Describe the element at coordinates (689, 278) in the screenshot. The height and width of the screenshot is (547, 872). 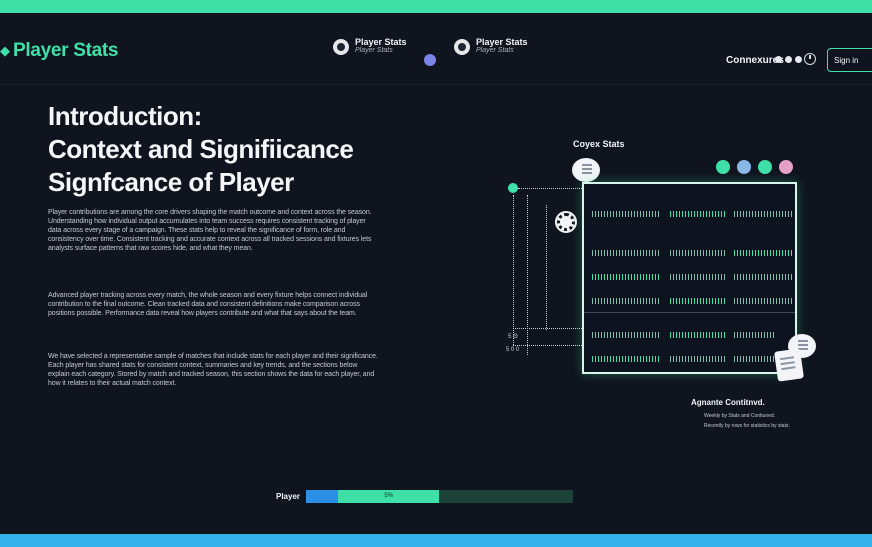
I see `stats-panel` at that location.